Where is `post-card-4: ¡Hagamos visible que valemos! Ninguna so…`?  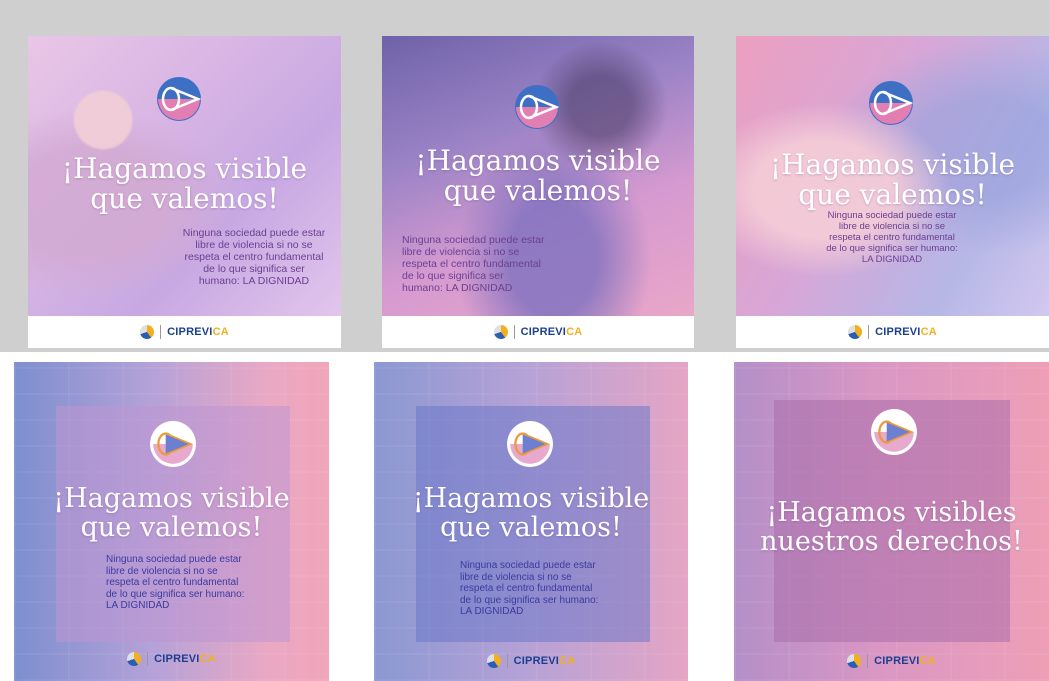 post-card-4: ¡Hagamos visible que valemos! Ninguna so… is located at coordinates (171, 521).